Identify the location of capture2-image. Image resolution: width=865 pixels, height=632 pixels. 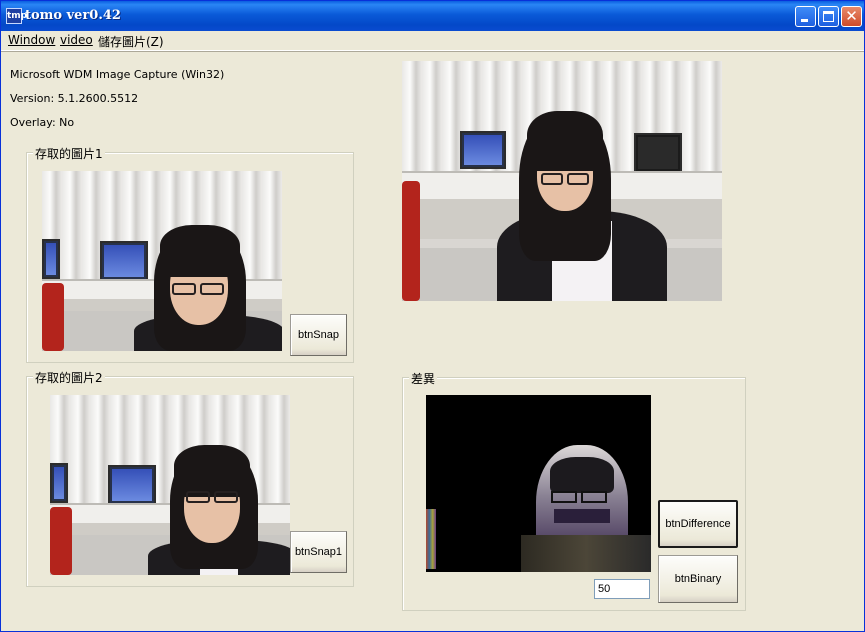
(170, 485).